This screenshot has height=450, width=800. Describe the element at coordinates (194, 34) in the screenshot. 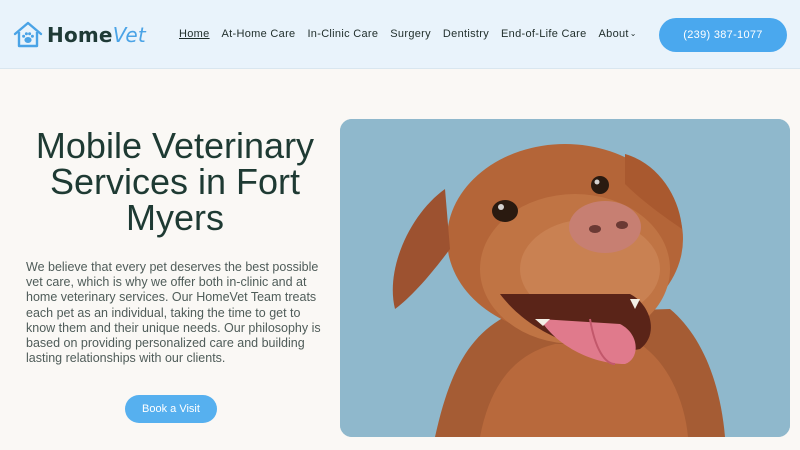

I see `nav-item-home: Home` at that location.